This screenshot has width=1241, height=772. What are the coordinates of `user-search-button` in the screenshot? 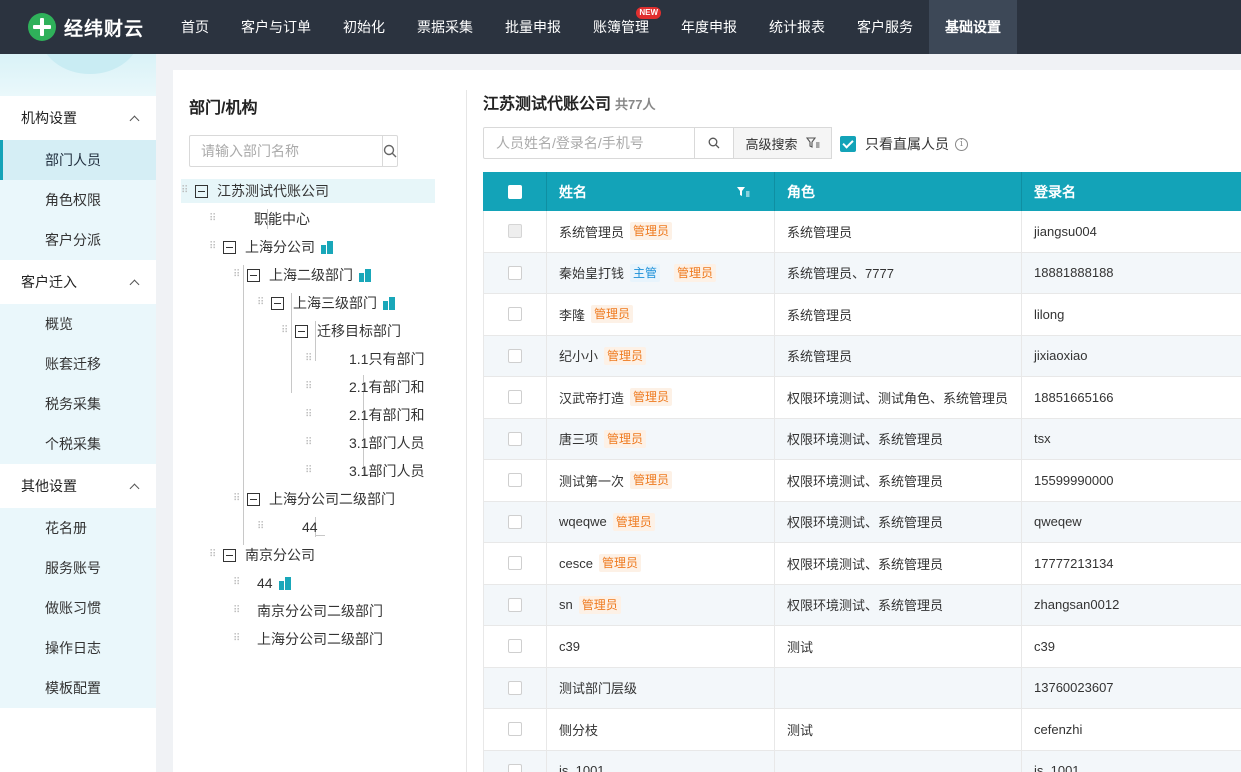 It's located at (714, 143).